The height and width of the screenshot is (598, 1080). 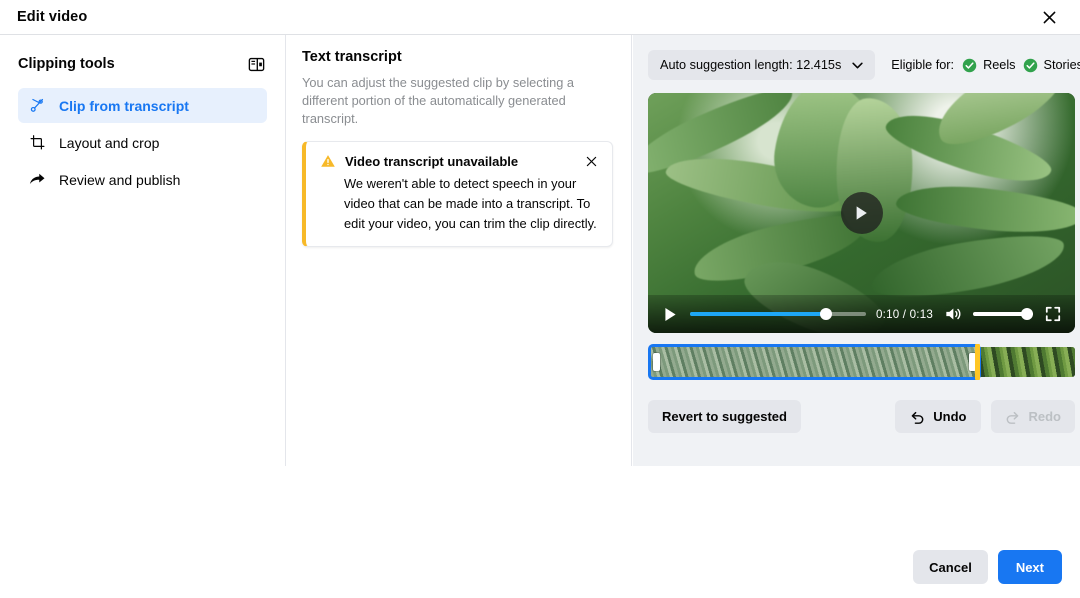 I want to click on crop-icon-glyph, so click(x=37, y=142).